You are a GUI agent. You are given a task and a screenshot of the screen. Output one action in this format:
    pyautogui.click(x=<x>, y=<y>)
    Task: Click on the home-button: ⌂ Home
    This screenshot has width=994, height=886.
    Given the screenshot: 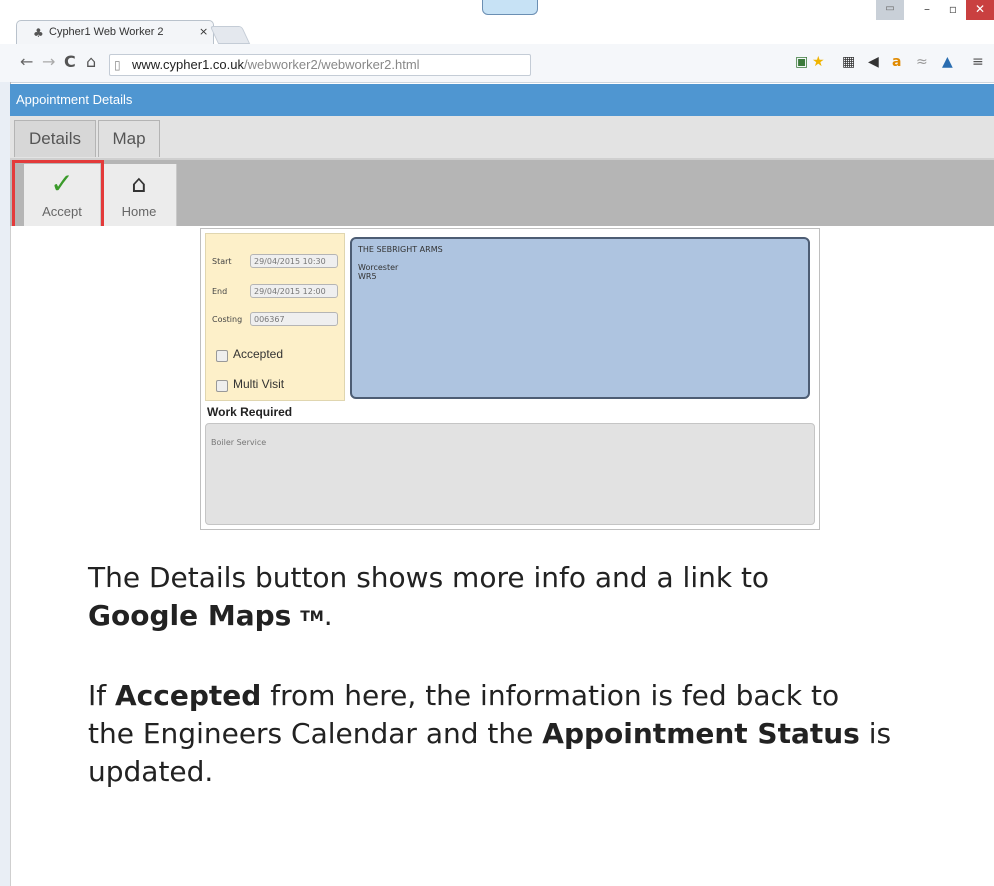 What is the action you would take?
    pyautogui.click(x=139, y=195)
    